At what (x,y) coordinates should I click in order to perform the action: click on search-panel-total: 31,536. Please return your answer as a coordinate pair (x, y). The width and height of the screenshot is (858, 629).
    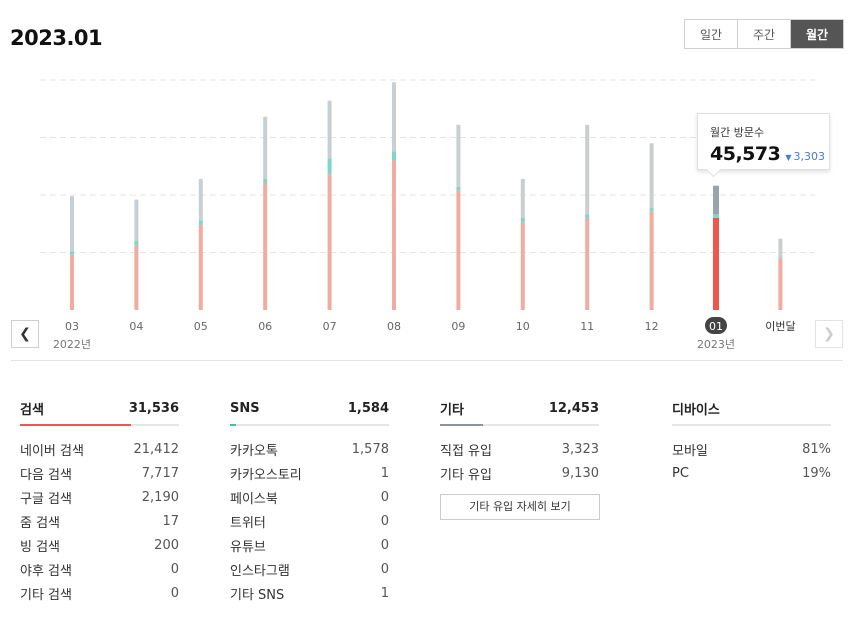
    Looking at the image, I should click on (153, 408).